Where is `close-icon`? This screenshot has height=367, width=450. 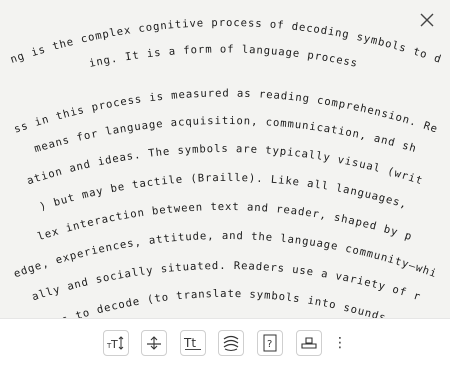
close-icon is located at coordinates (427, 20).